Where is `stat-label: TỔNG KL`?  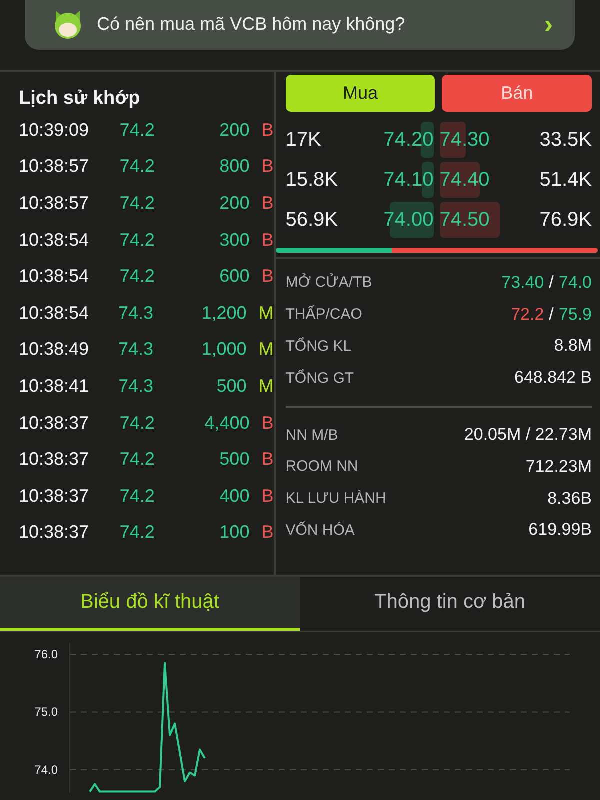
stat-label: TỔNG KL is located at coordinates (319, 346).